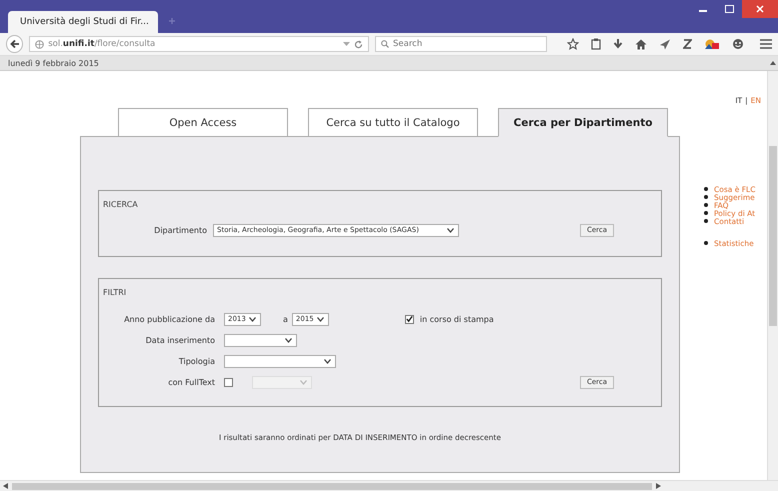 The height and width of the screenshot is (491, 778). Describe the element at coordinates (358, 44) in the screenshot. I see `reload-icon` at that location.